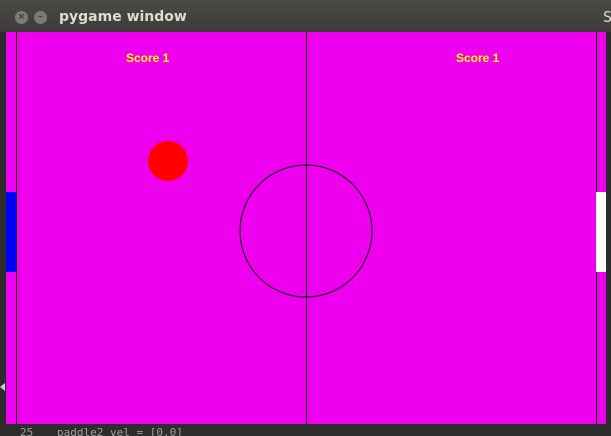 This screenshot has width=611, height=436. What do you see at coordinates (21, 17) in the screenshot?
I see `close-icon: ×` at bounding box center [21, 17].